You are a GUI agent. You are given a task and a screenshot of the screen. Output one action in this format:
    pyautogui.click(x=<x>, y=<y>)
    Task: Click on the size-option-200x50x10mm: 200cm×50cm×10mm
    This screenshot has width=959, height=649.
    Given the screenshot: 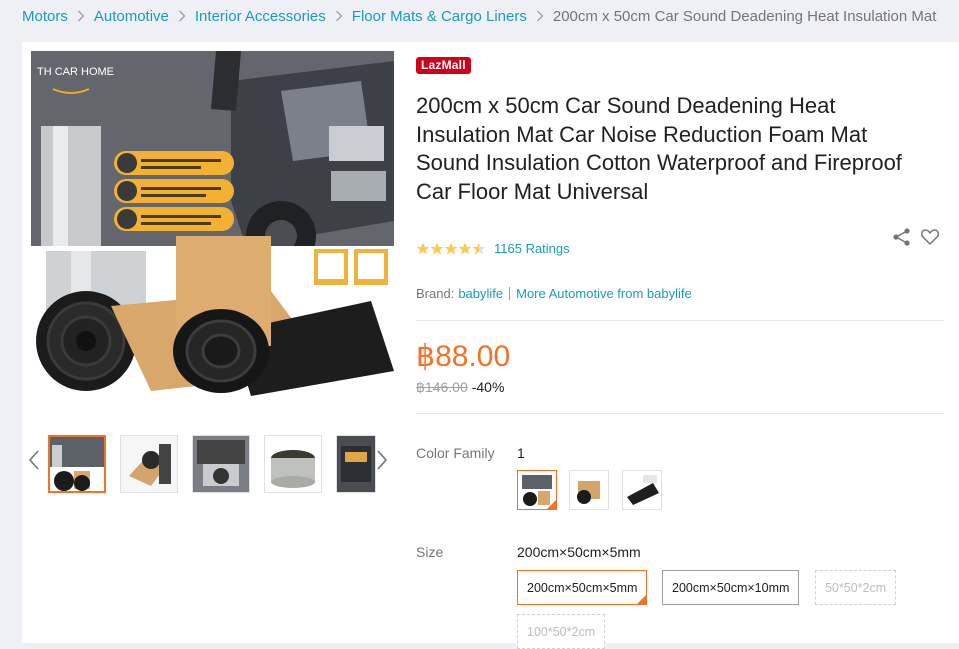 What is the action you would take?
    pyautogui.click(x=731, y=587)
    